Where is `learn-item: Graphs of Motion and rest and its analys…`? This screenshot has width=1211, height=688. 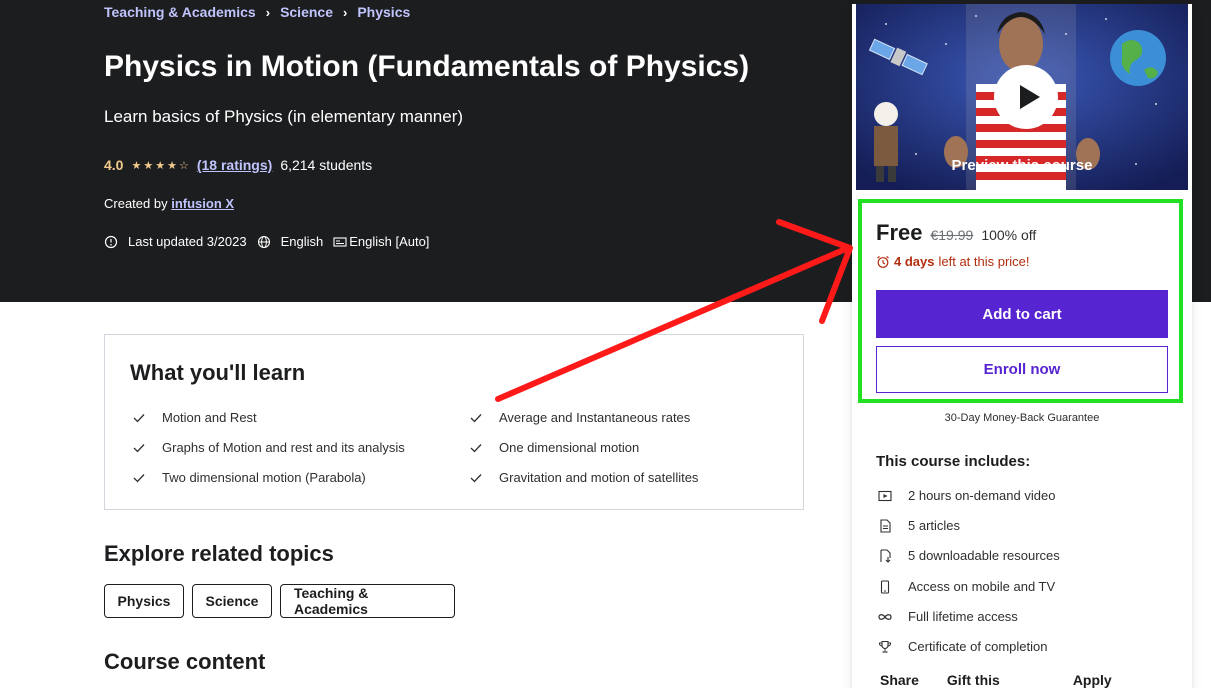
learn-item: Graphs of Motion and rest and its analys… is located at coordinates (268, 447).